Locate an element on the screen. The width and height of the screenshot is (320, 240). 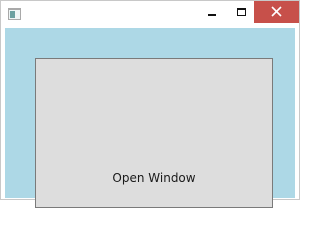
title-bar is located at coordinates (150, 14).